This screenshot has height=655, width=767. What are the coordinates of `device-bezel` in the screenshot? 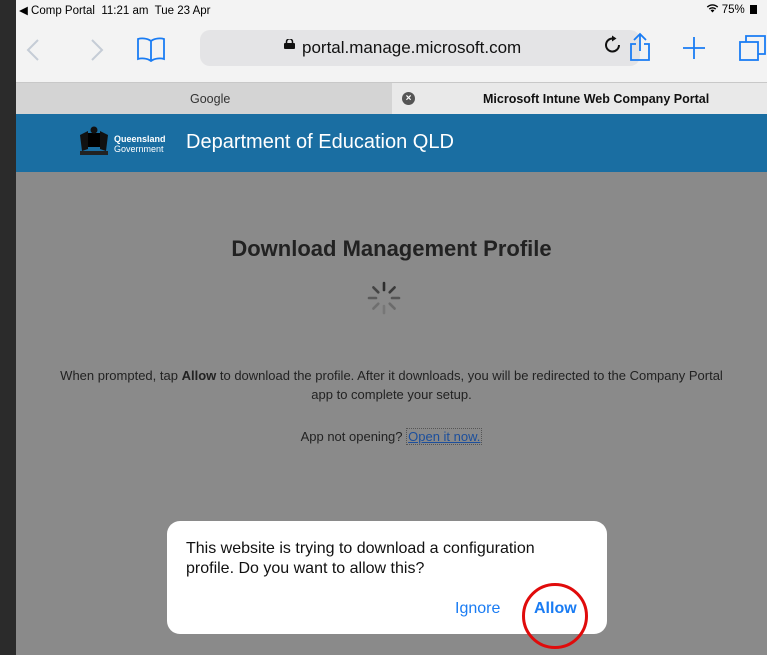 It's located at (8, 327).